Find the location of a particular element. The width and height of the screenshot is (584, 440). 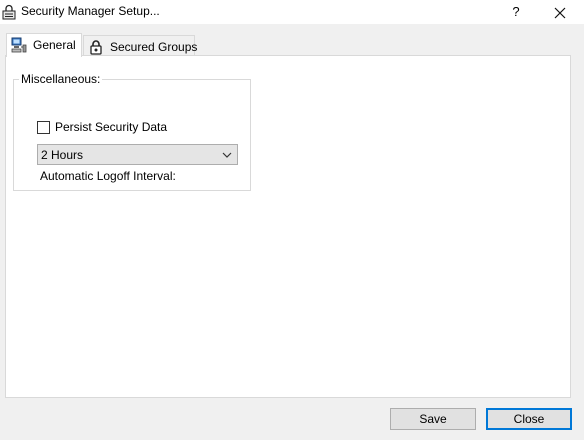

tab-general-label: General is located at coordinates (54, 45).